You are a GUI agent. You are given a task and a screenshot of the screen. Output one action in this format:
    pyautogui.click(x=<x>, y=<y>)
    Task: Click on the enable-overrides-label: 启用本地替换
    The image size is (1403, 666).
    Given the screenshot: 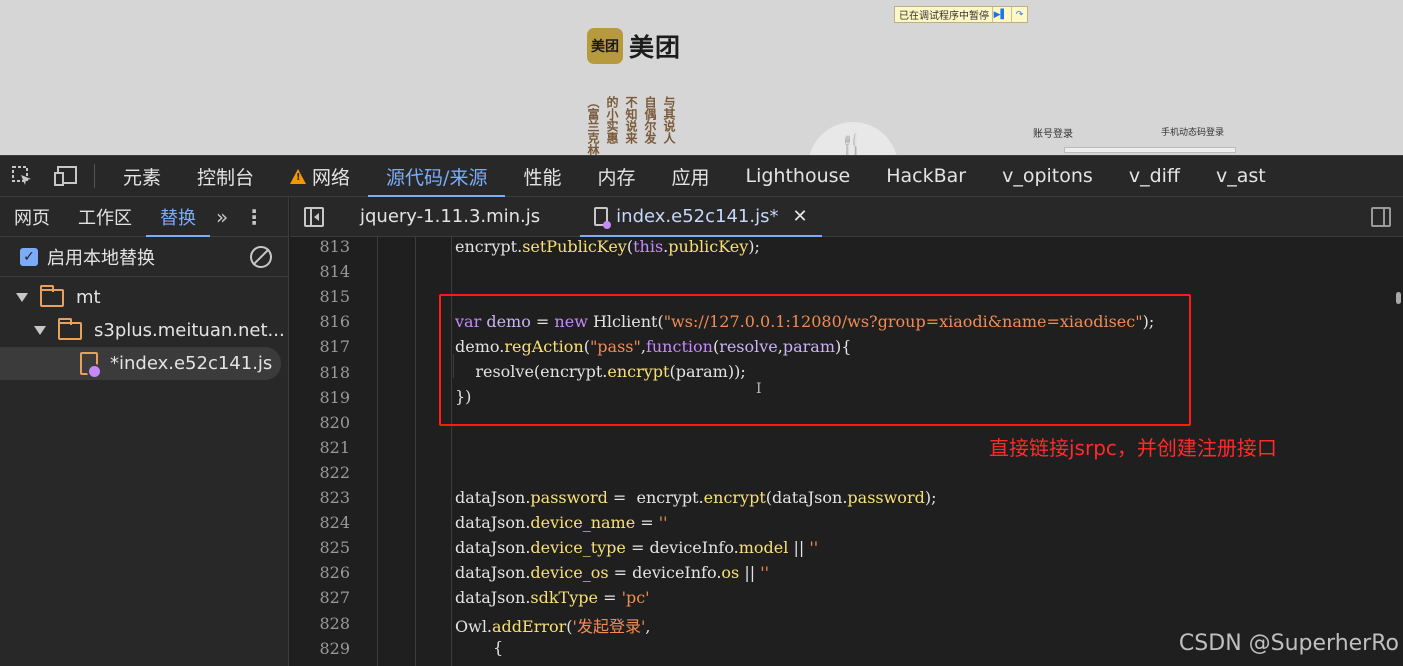 What is the action you would take?
    pyautogui.click(x=101, y=258)
    